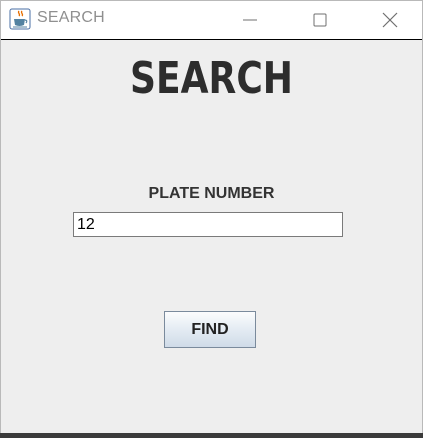 This screenshot has width=423, height=438. I want to click on maximize-button, so click(320, 20).